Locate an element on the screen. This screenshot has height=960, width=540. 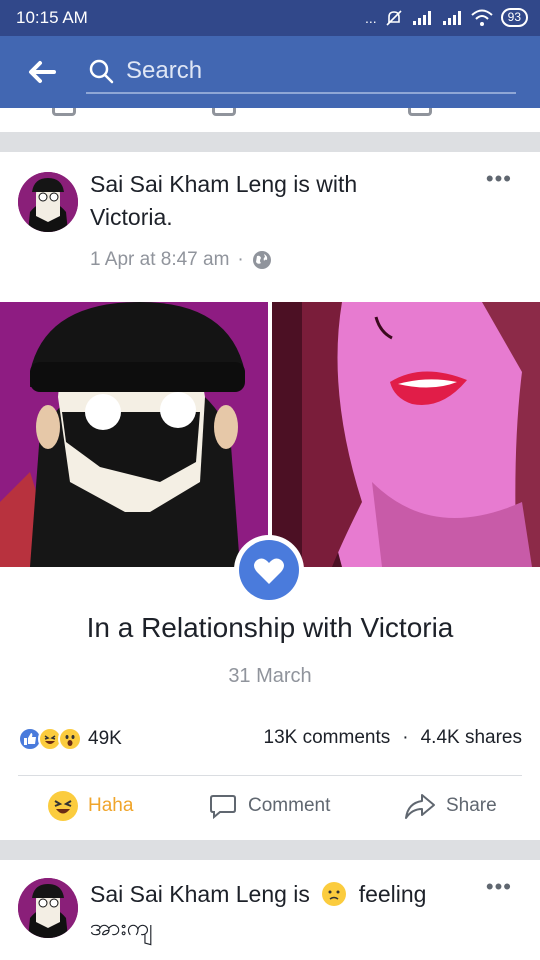
photo-right is located at coordinates (406, 434).